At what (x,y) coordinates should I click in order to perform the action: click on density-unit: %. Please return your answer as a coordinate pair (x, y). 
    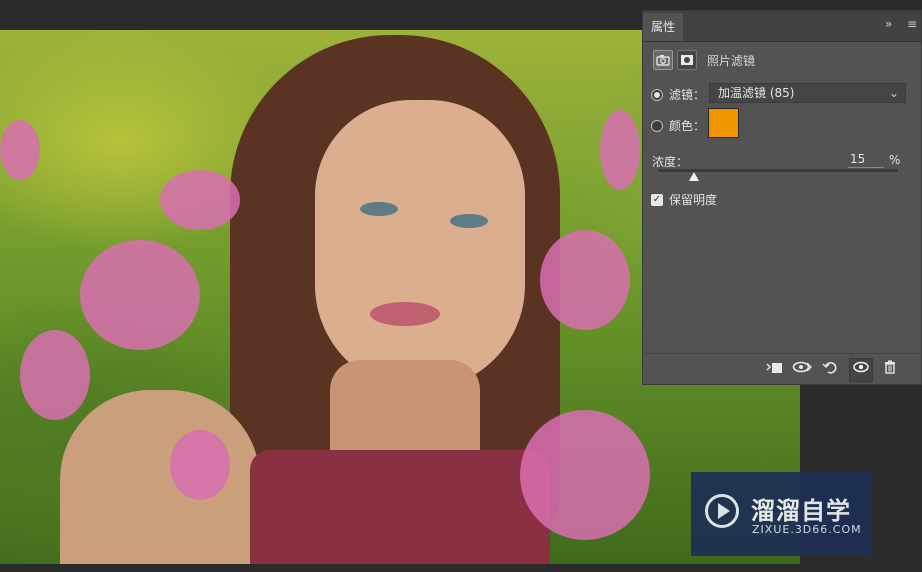
    Looking at the image, I should click on (895, 160).